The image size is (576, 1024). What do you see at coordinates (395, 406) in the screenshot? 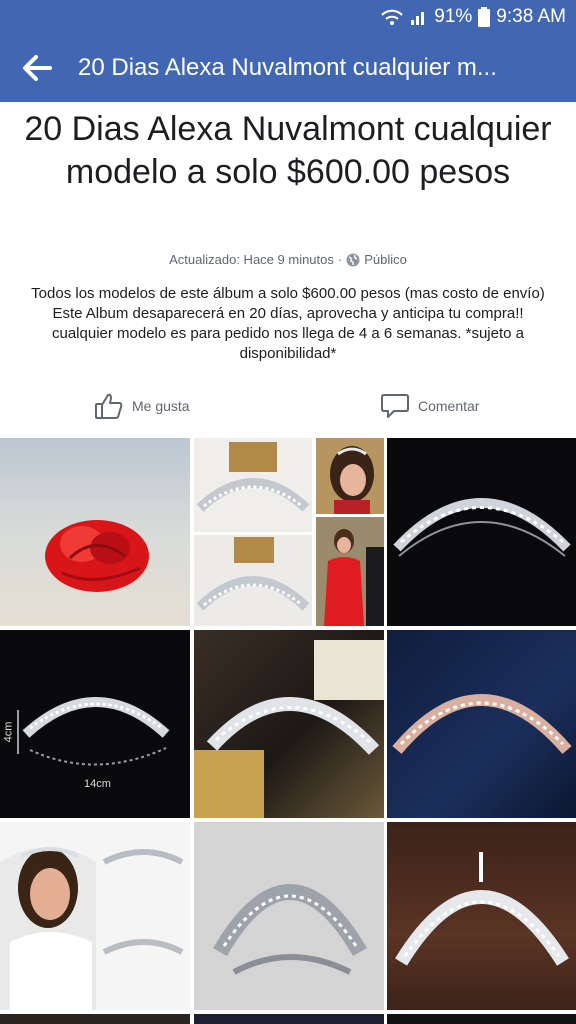
I see `comment-icon` at bounding box center [395, 406].